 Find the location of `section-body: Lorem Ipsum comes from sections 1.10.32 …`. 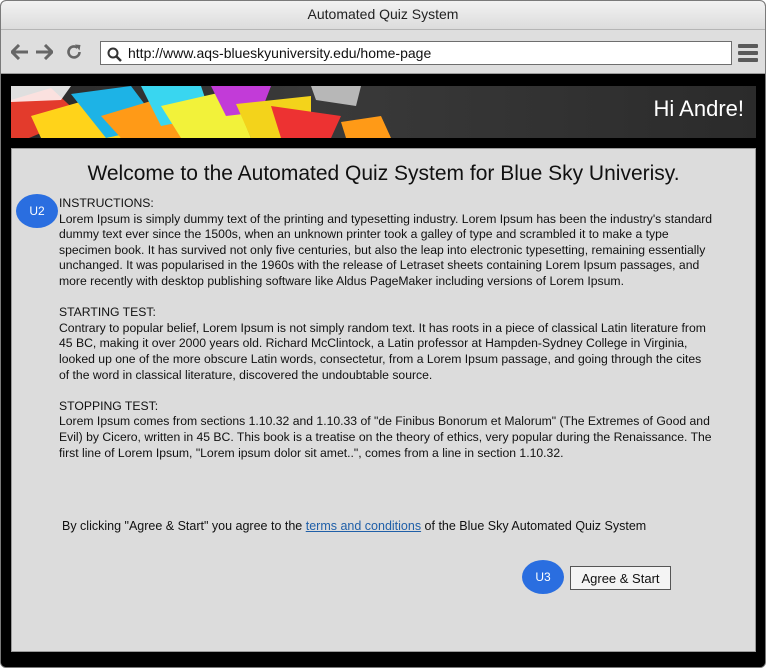

section-body: Lorem Ipsum comes from sections 1.10.32 … is located at coordinates (385, 437).